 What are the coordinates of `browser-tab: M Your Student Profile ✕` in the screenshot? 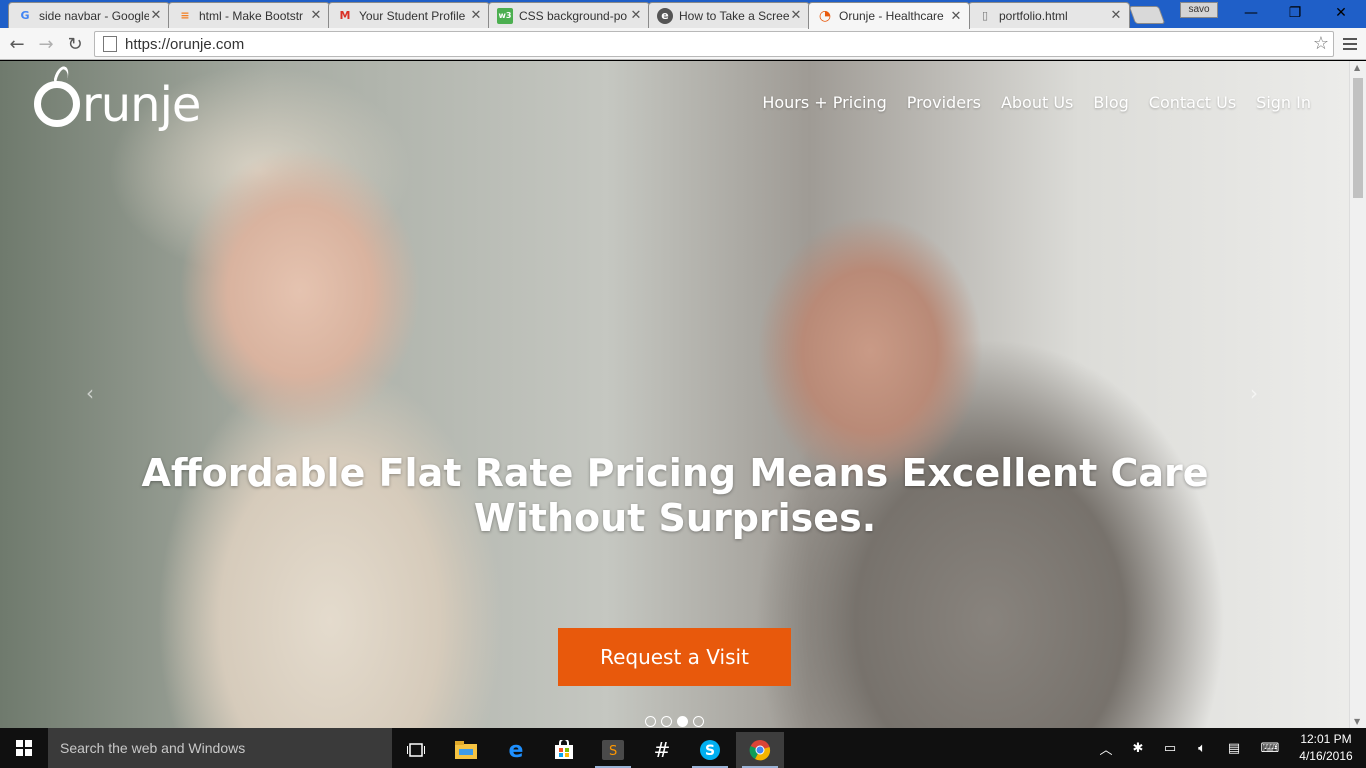 It's located at (409, 15).